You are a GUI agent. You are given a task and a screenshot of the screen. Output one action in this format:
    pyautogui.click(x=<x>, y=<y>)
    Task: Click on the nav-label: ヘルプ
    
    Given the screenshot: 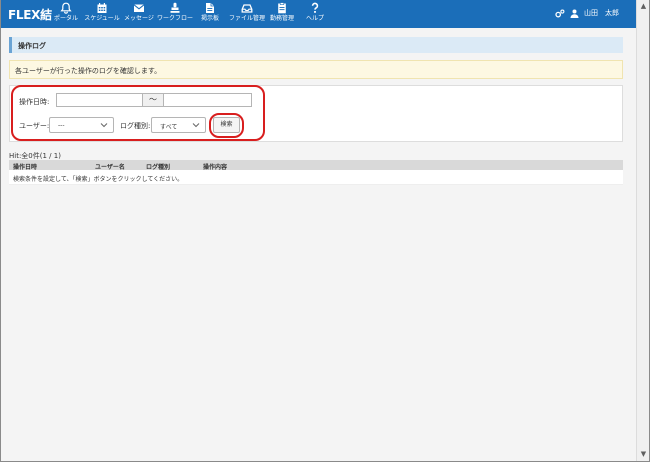 What is the action you would take?
    pyautogui.click(x=314, y=18)
    